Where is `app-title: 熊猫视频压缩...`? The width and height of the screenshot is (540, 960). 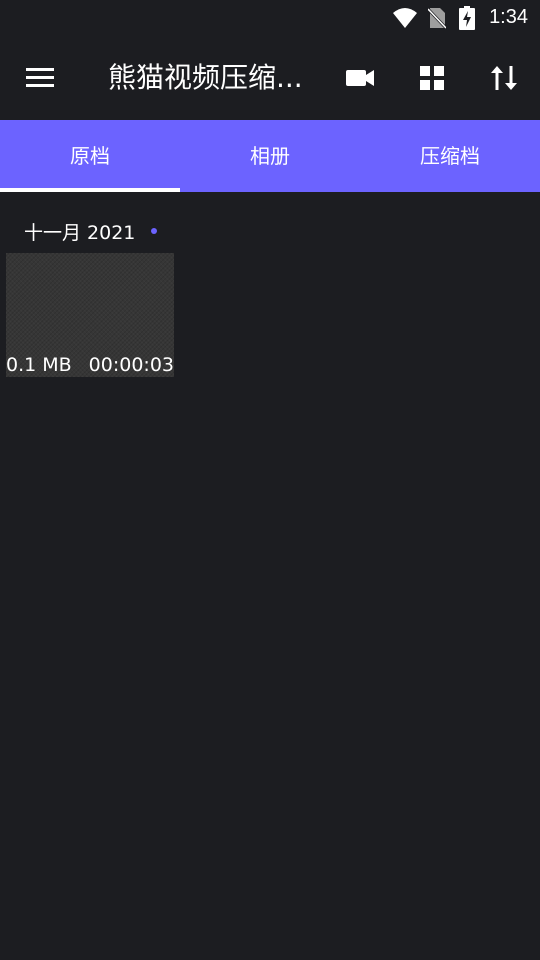
app-title: 熊猫视频压缩... is located at coordinates (205, 77).